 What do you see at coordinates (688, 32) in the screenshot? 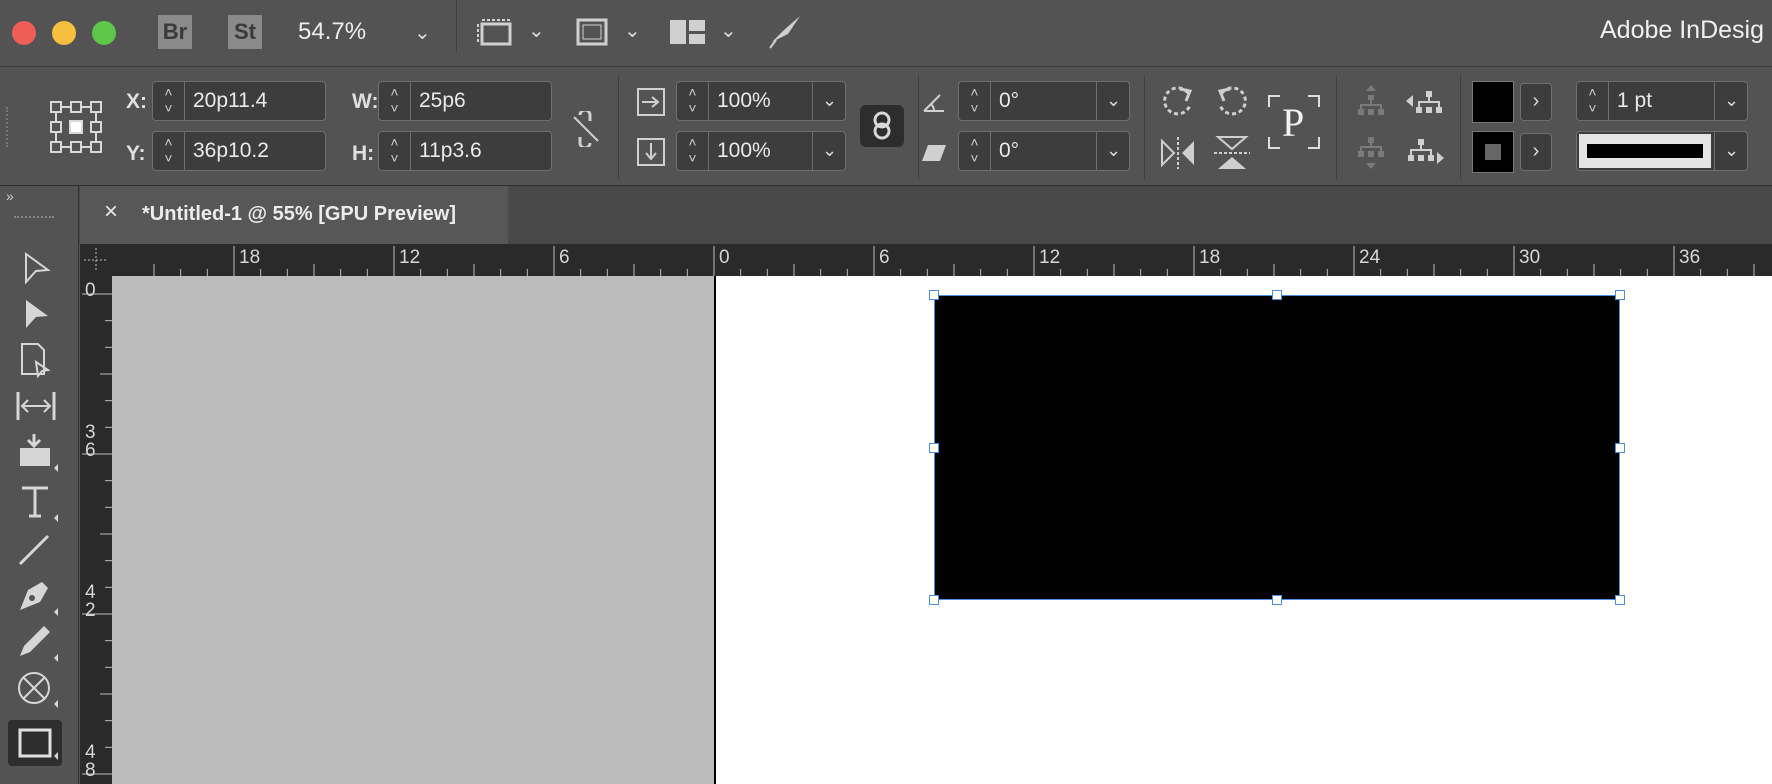
I see `arrange-documents-icon` at bounding box center [688, 32].